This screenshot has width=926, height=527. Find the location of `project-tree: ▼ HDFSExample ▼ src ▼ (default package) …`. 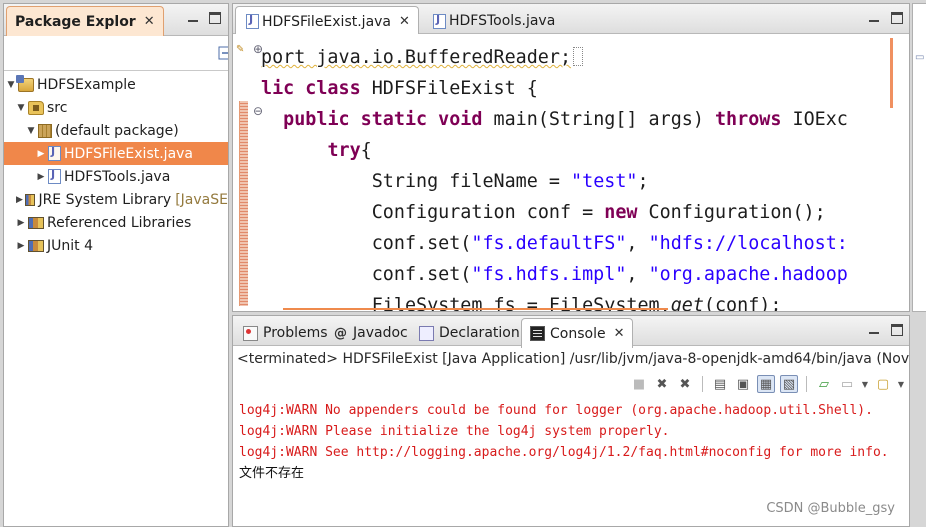

project-tree: ▼ HDFSExample ▼ src ▼ (default package) … is located at coordinates (116, 162).